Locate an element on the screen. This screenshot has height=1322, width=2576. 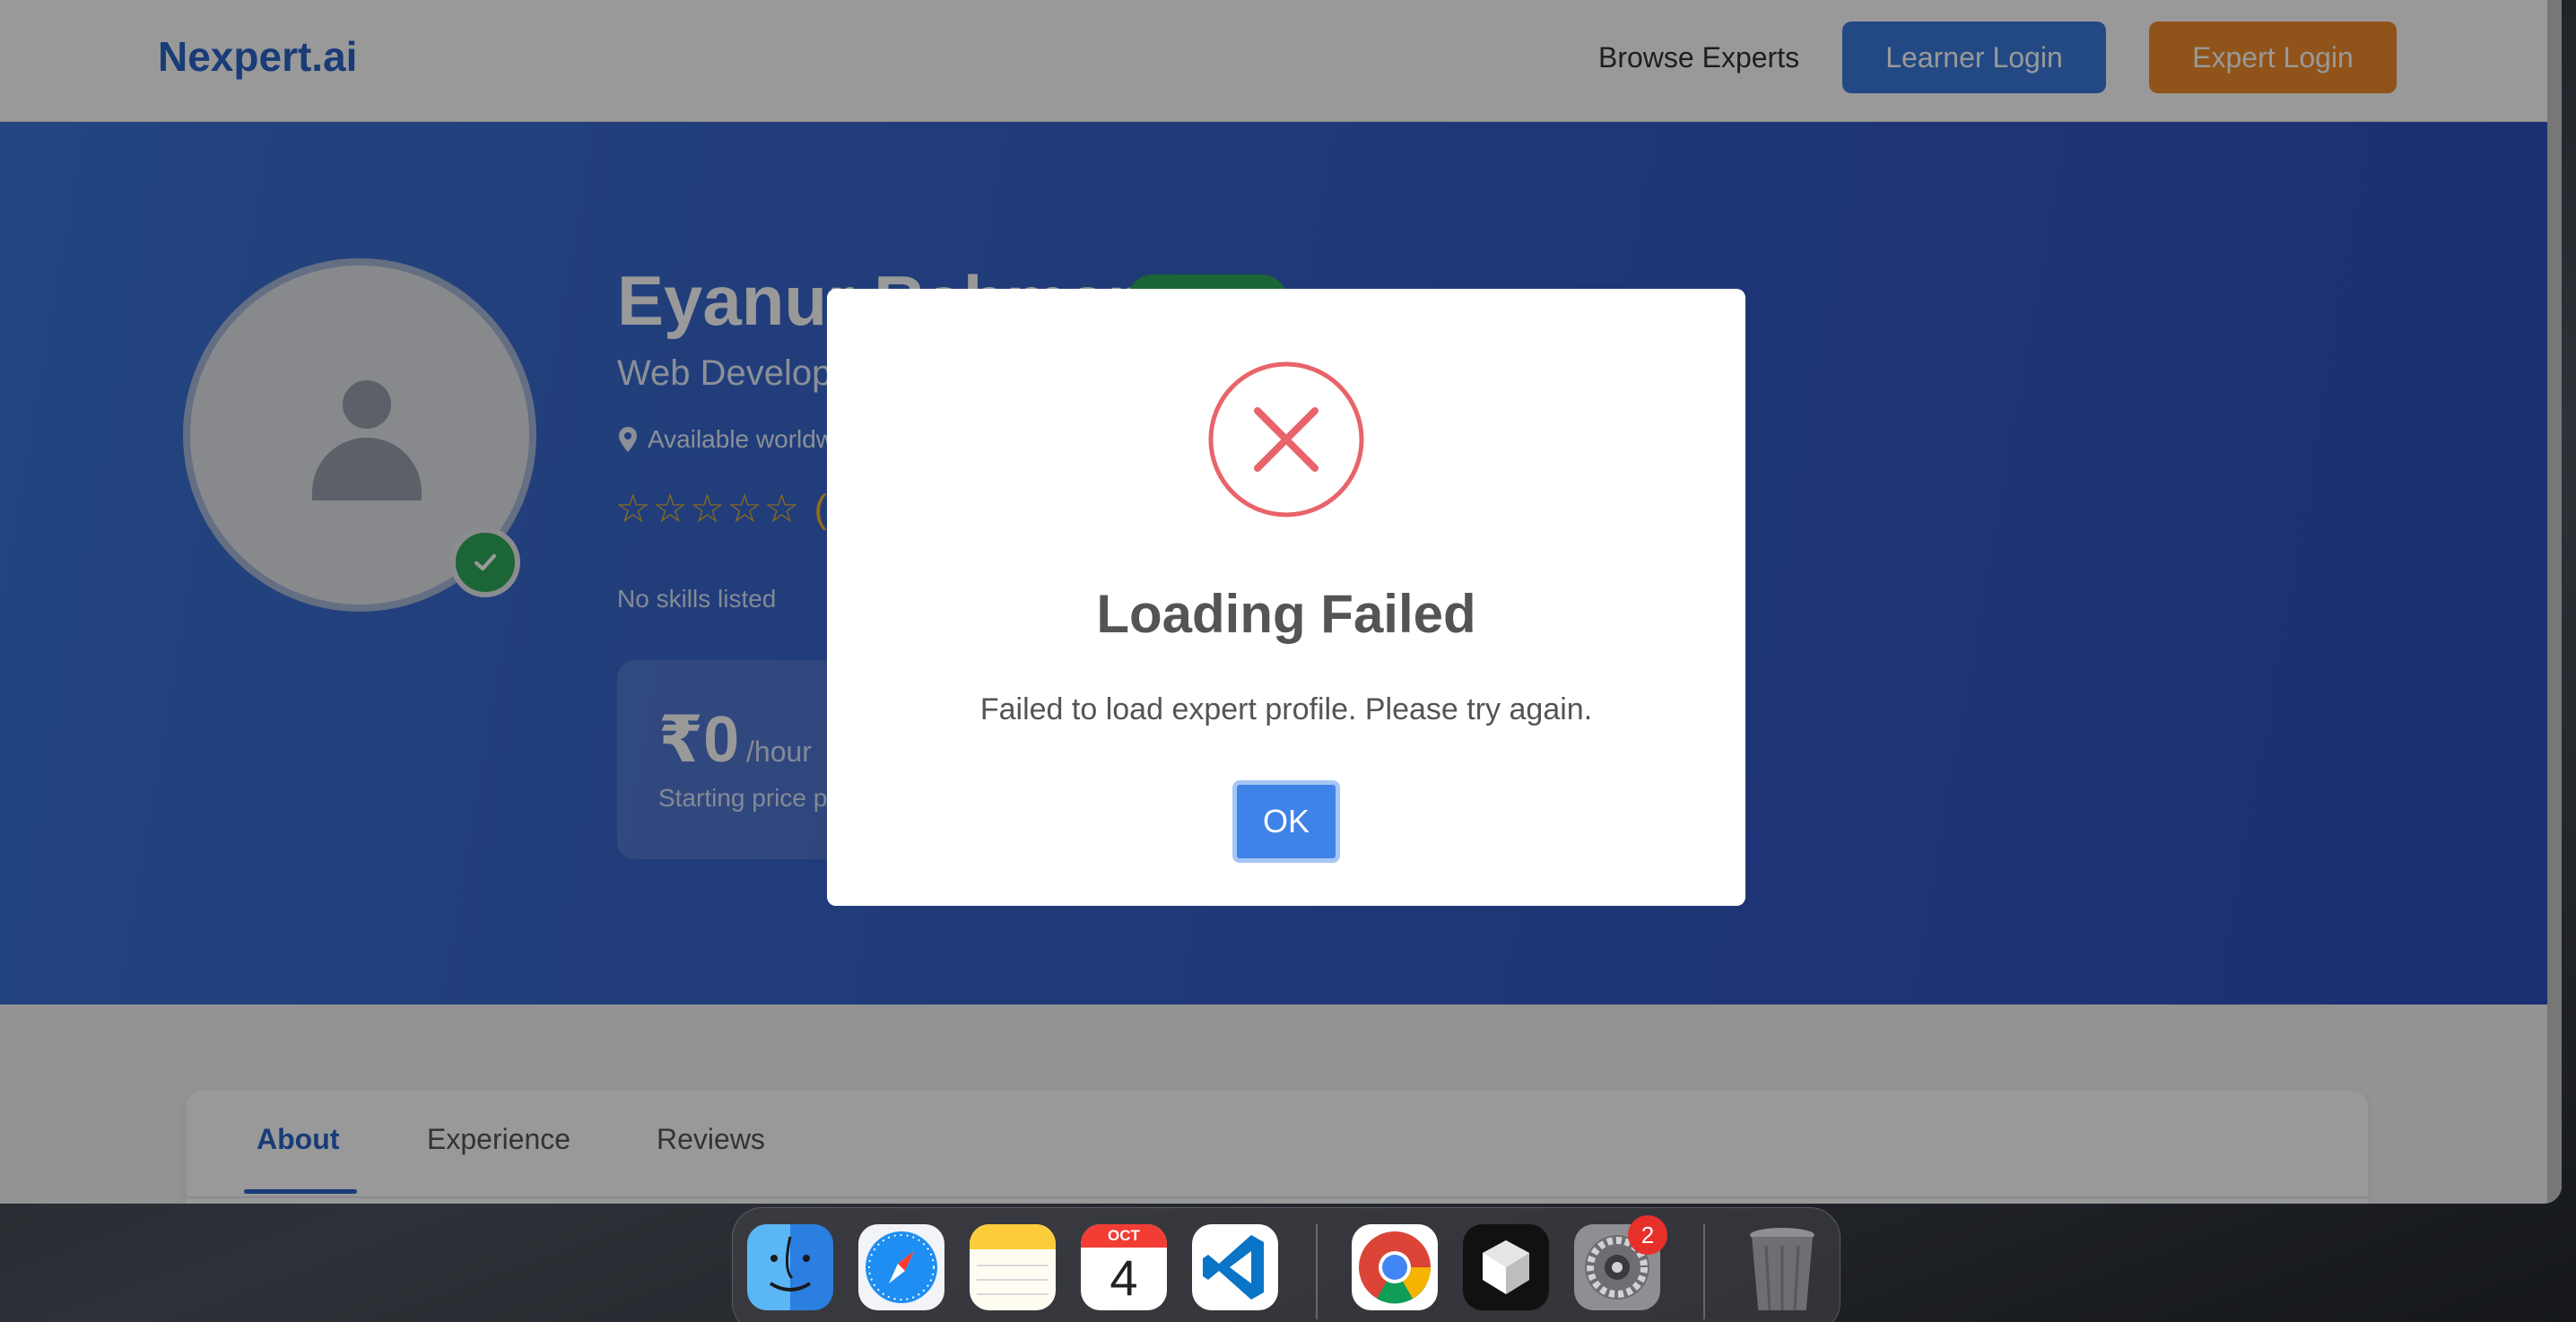
chrome-icon is located at coordinates (1395, 1267).